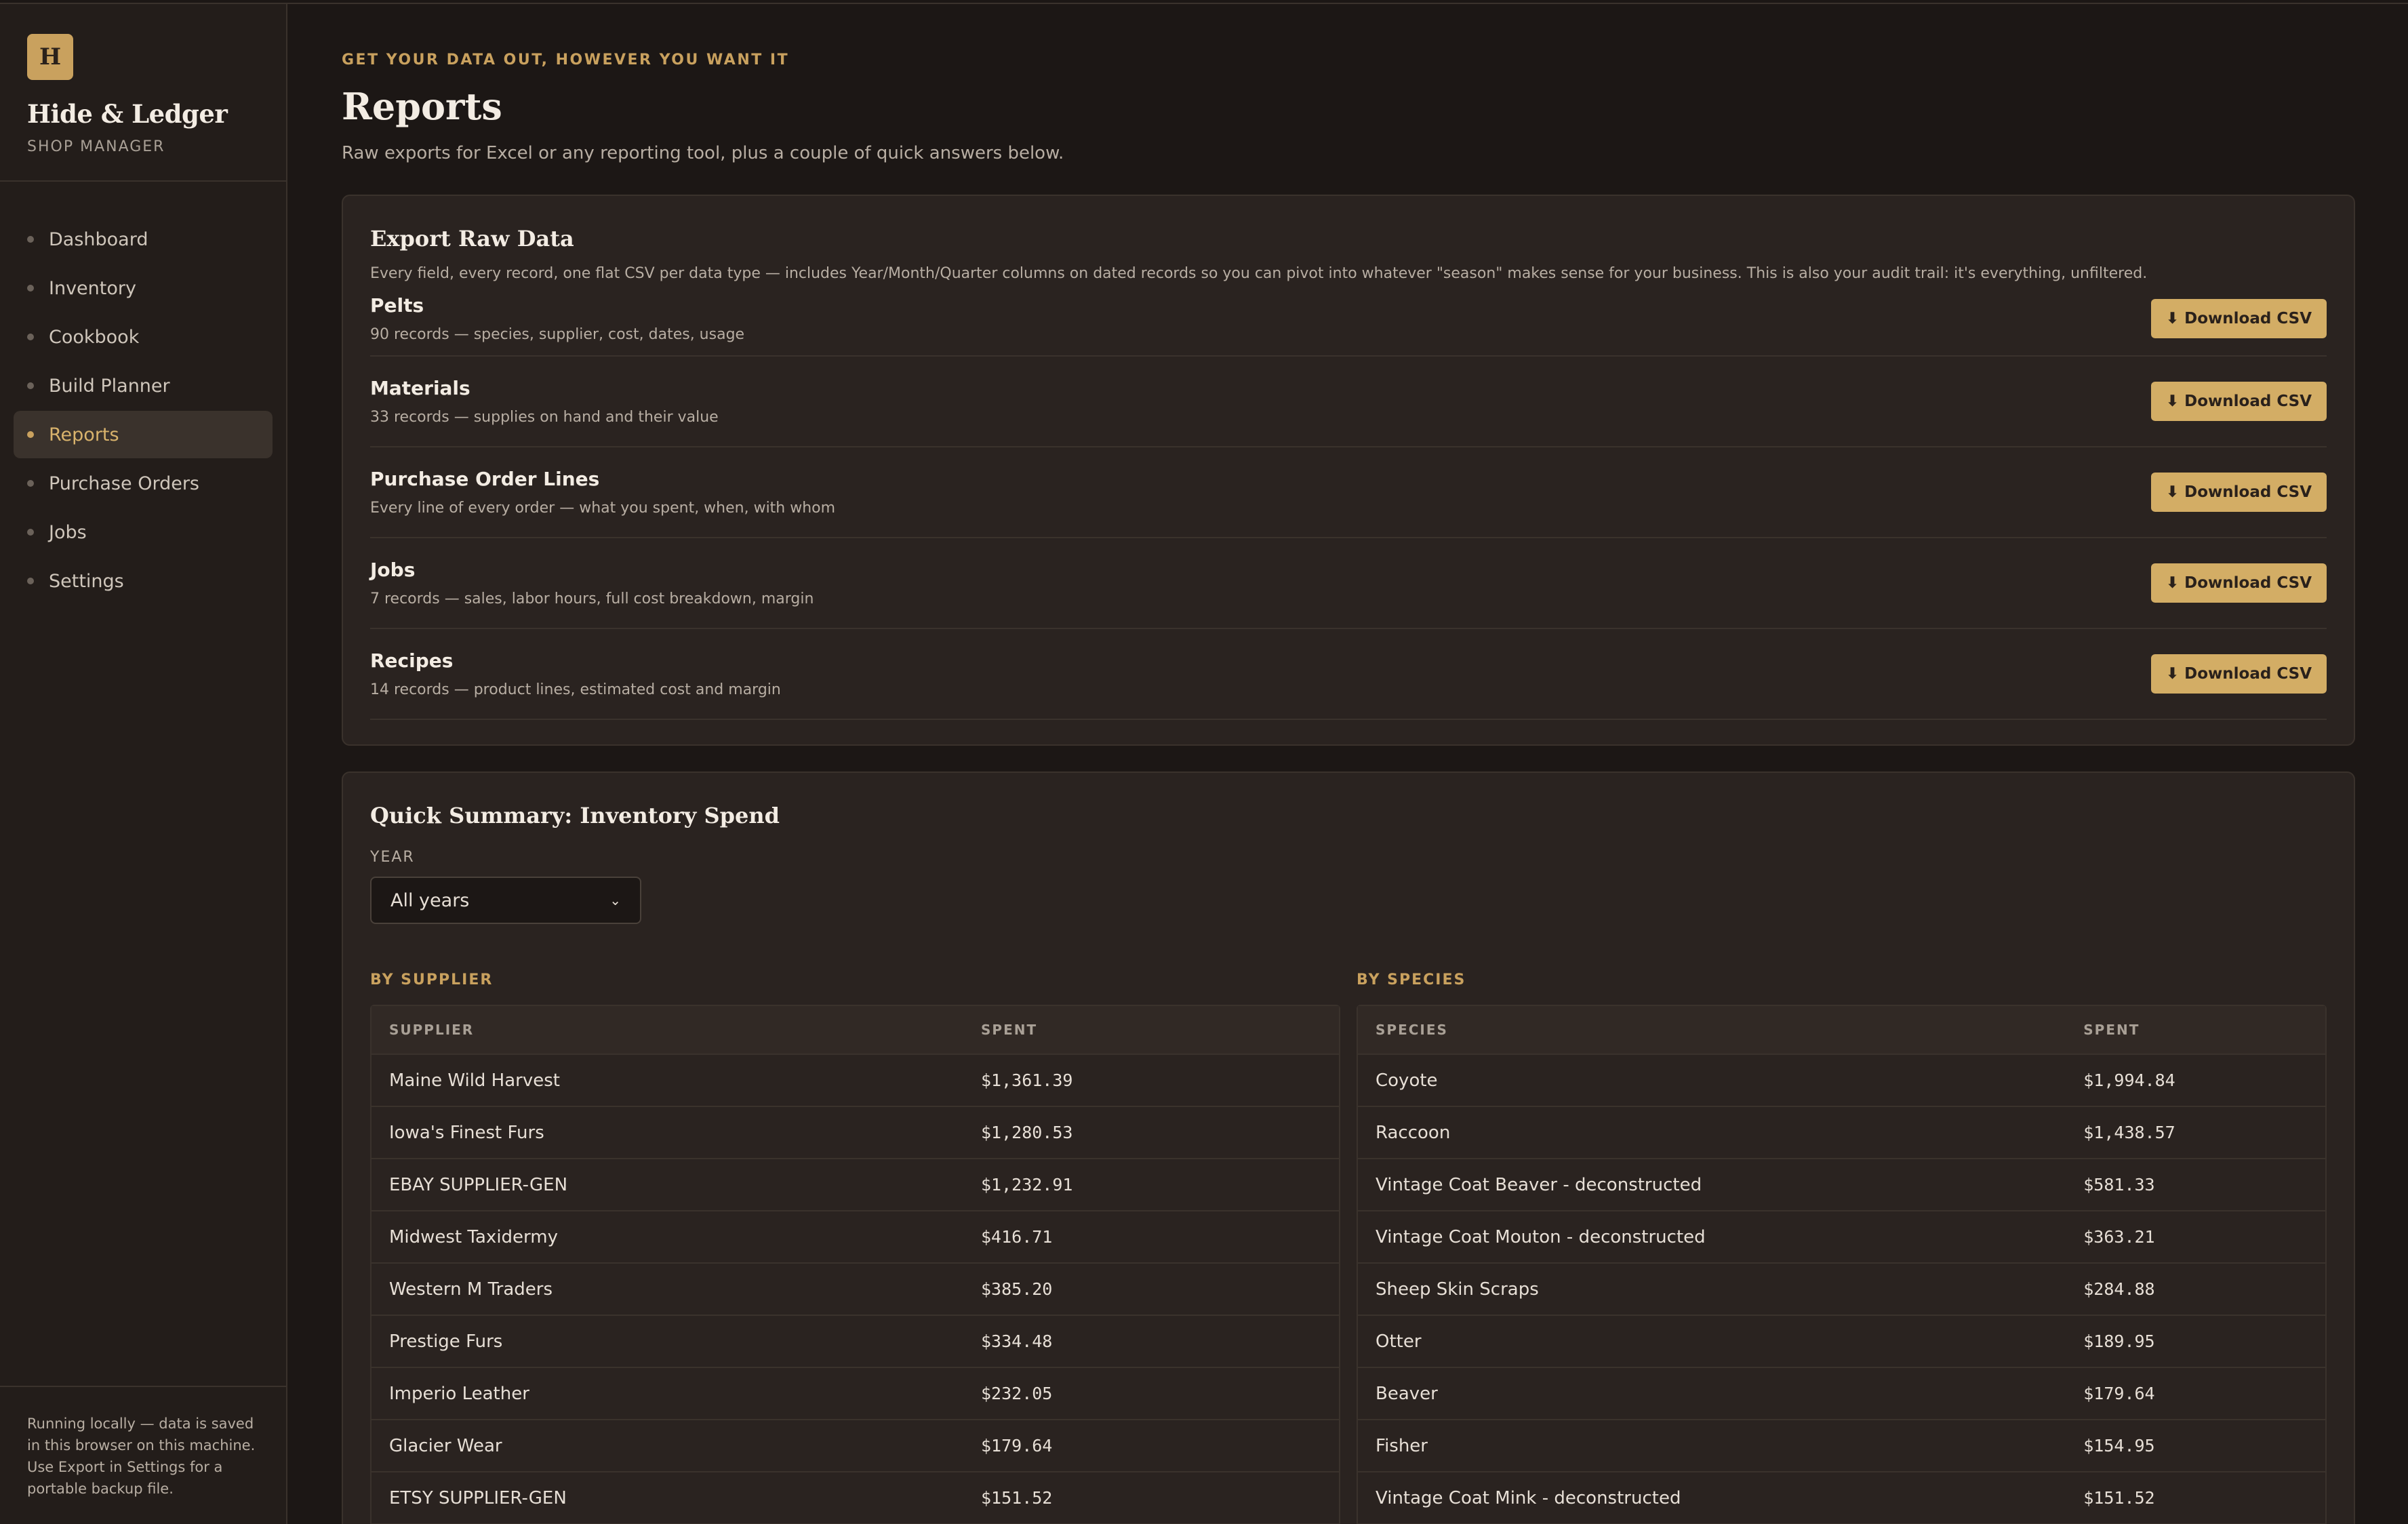  I want to click on export-row-title: Materials, so click(420, 388).